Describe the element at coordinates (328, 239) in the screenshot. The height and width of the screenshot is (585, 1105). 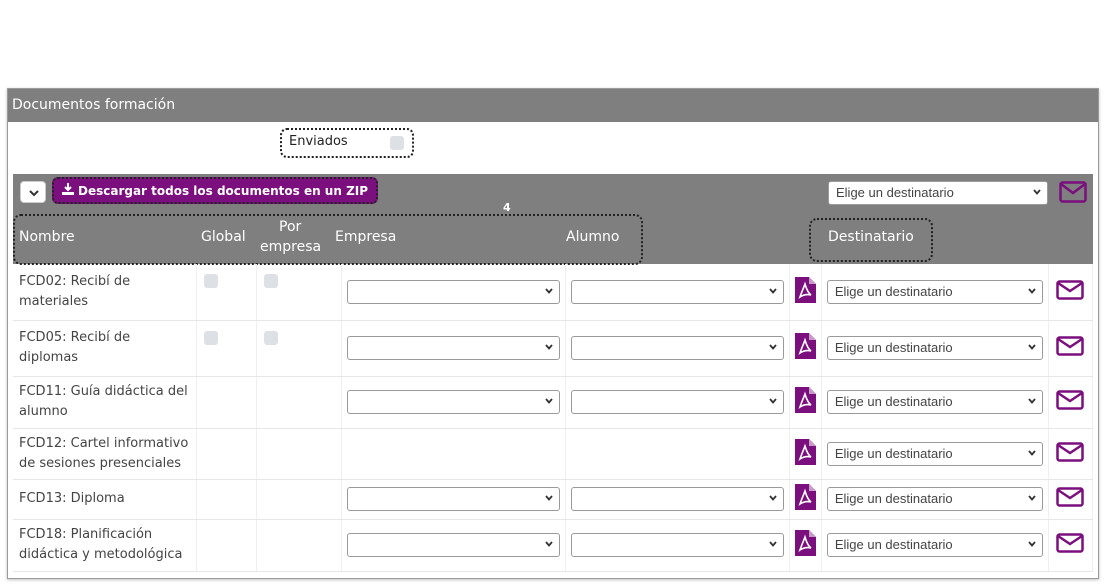
I see `highlight-columns` at that location.